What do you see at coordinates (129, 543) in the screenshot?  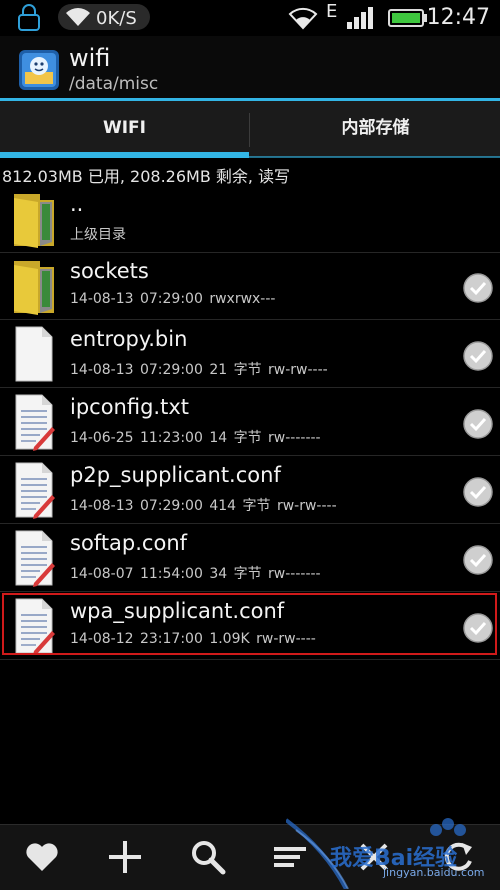 I see `file-name: softap.conf` at bounding box center [129, 543].